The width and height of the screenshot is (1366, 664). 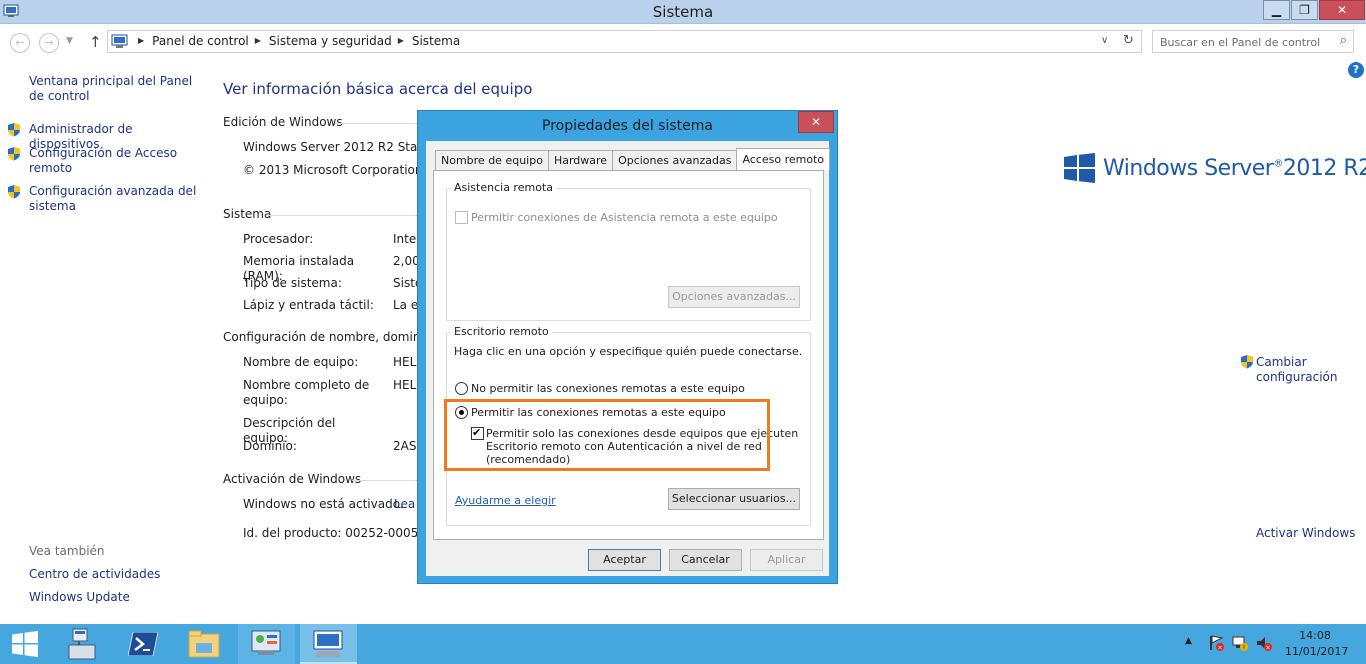 What do you see at coordinates (705, 560) in the screenshot?
I see `cancel-button: Cancelar` at bounding box center [705, 560].